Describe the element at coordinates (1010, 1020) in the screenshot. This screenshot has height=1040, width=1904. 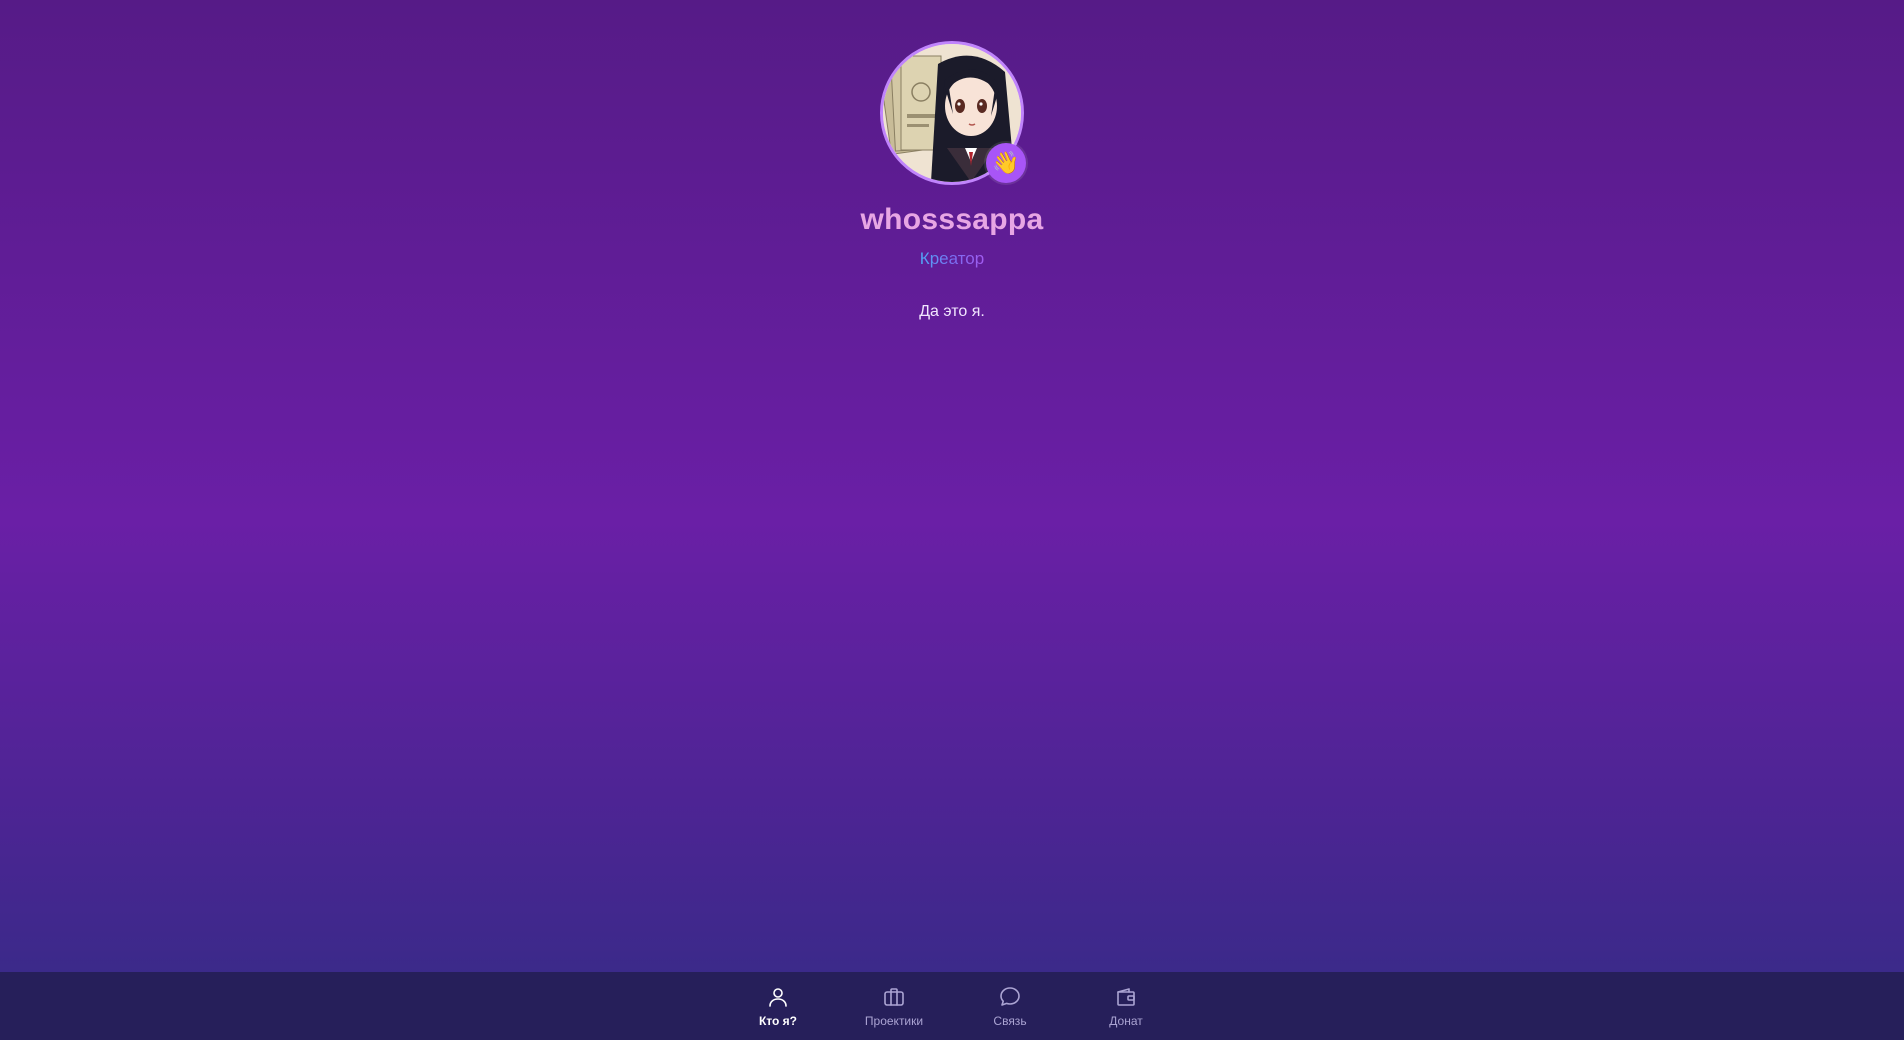
I see `nav-label-contact: Связь` at that location.